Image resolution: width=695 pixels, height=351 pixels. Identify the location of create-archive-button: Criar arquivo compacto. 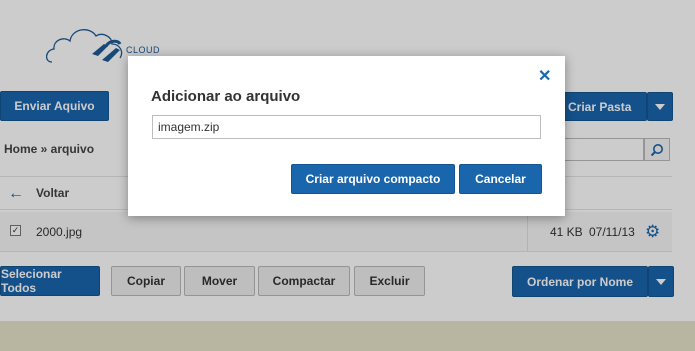
(373, 179).